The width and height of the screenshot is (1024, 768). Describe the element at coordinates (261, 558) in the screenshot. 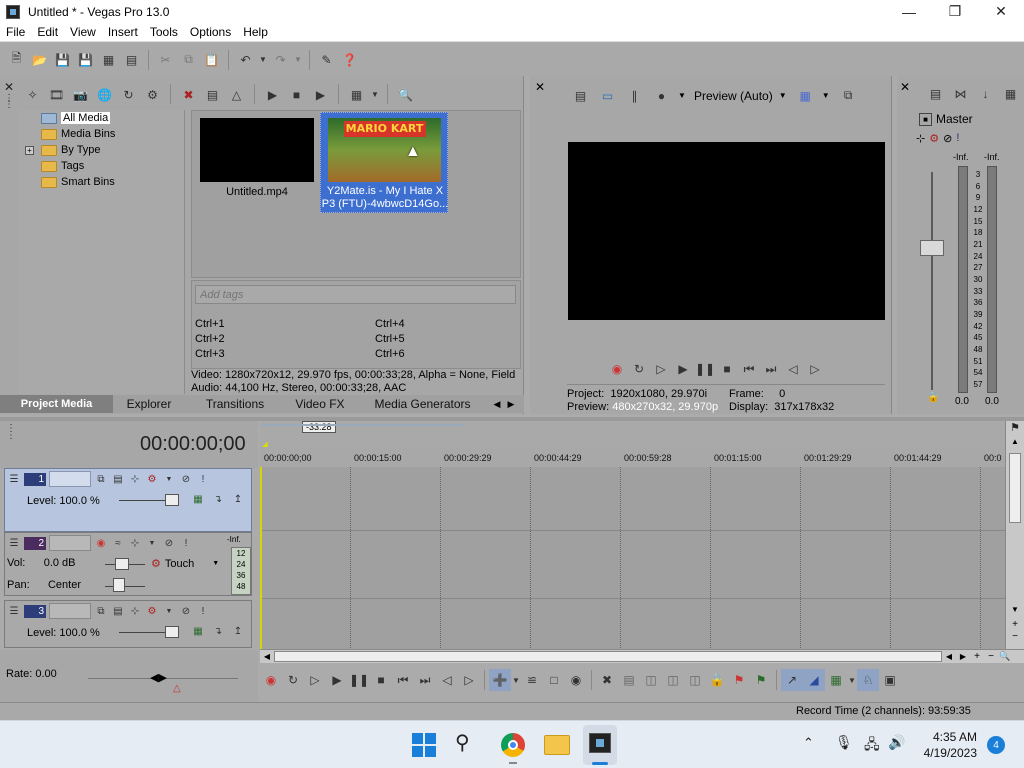

I see `playhead-cursor` at that location.